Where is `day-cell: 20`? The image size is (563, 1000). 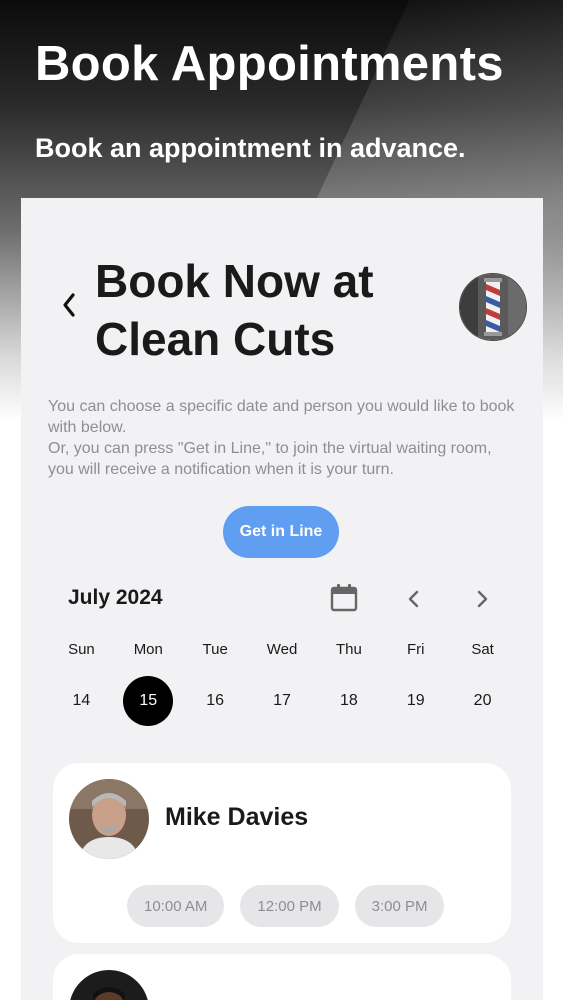 day-cell: 20 is located at coordinates (482, 701).